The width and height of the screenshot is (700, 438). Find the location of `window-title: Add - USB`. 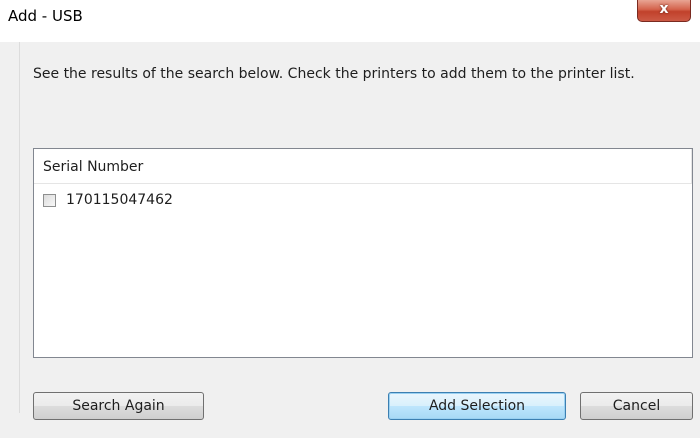

window-title: Add - USB is located at coordinates (45, 16).